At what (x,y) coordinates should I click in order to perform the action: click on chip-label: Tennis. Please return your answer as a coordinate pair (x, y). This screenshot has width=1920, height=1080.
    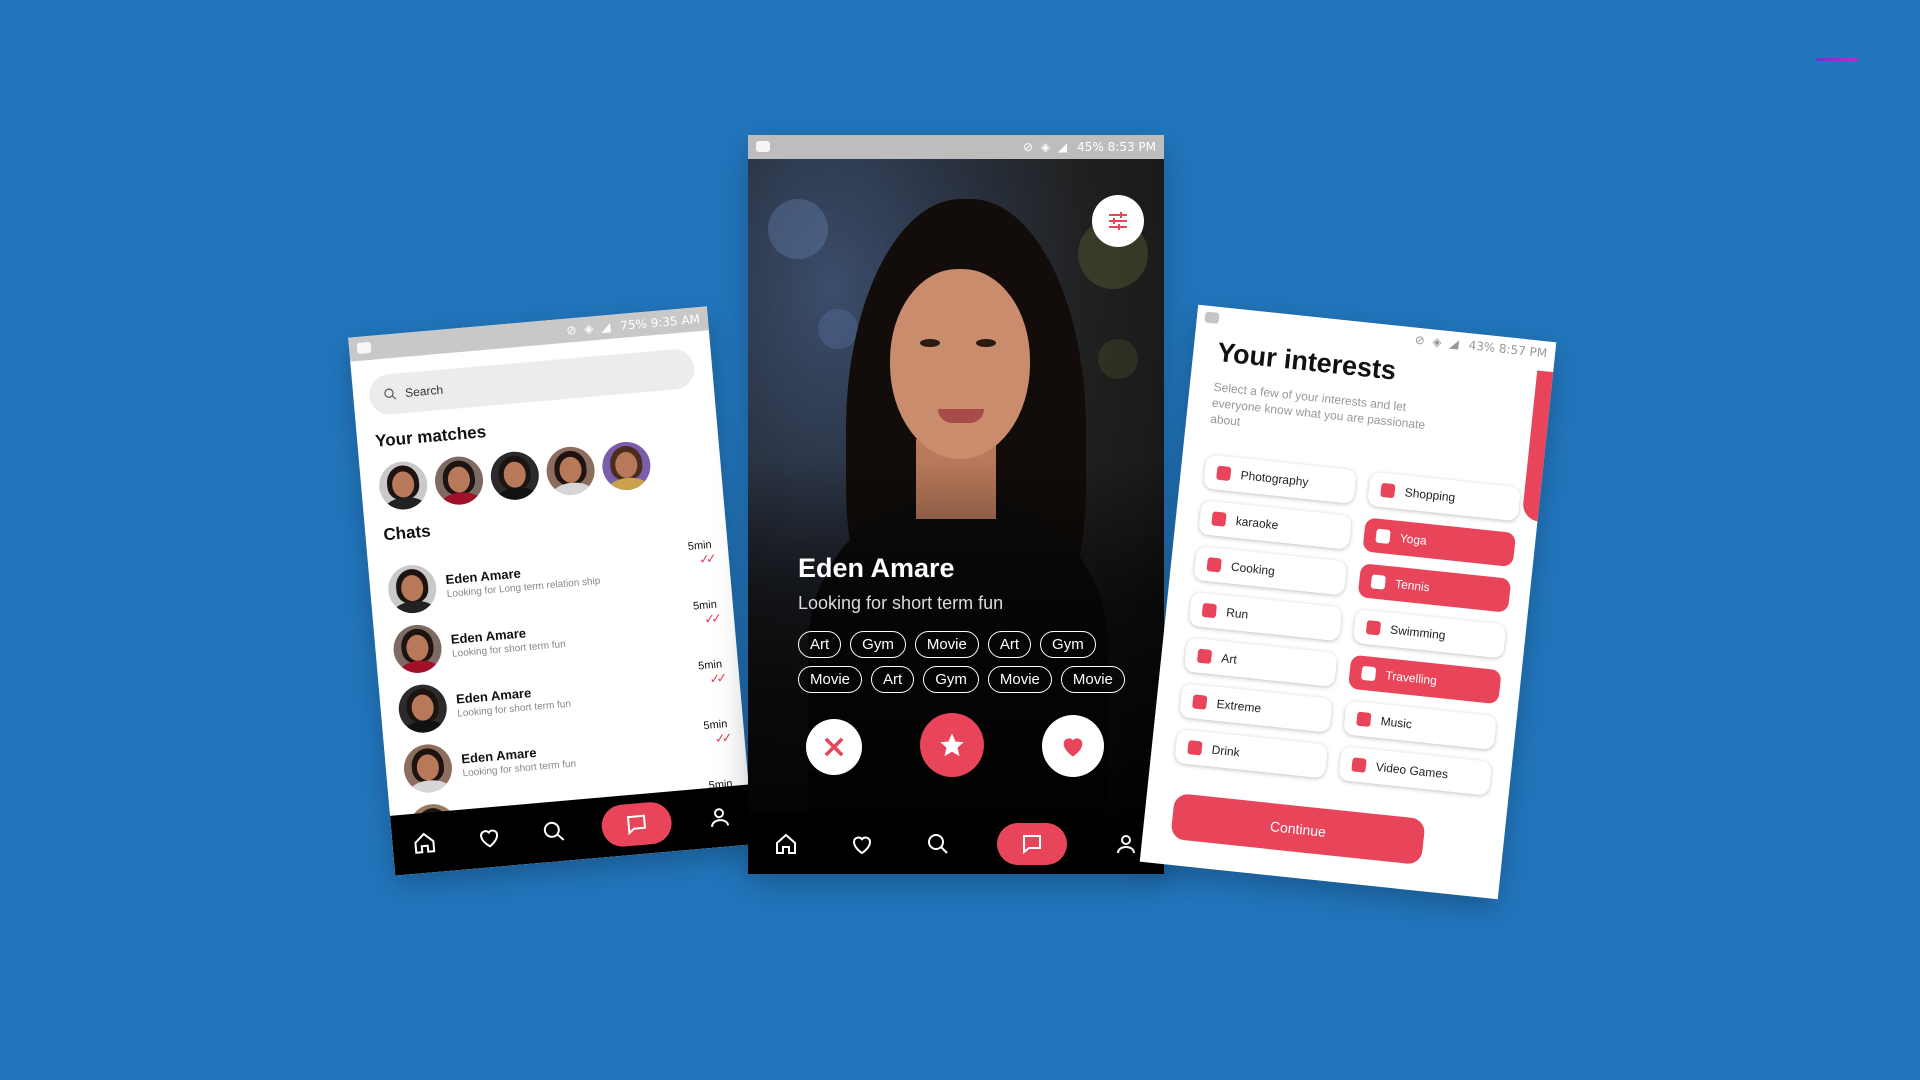
    Looking at the image, I should click on (1412, 585).